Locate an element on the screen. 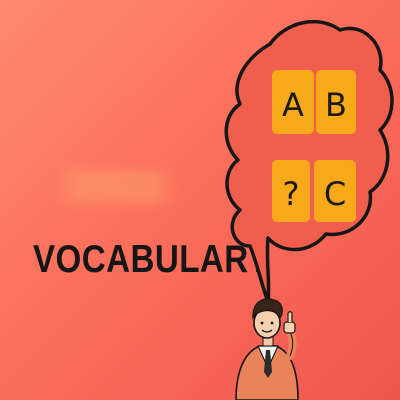 This screenshot has width=400, height=400. tile-a: A is located at coordinates (293, 102).